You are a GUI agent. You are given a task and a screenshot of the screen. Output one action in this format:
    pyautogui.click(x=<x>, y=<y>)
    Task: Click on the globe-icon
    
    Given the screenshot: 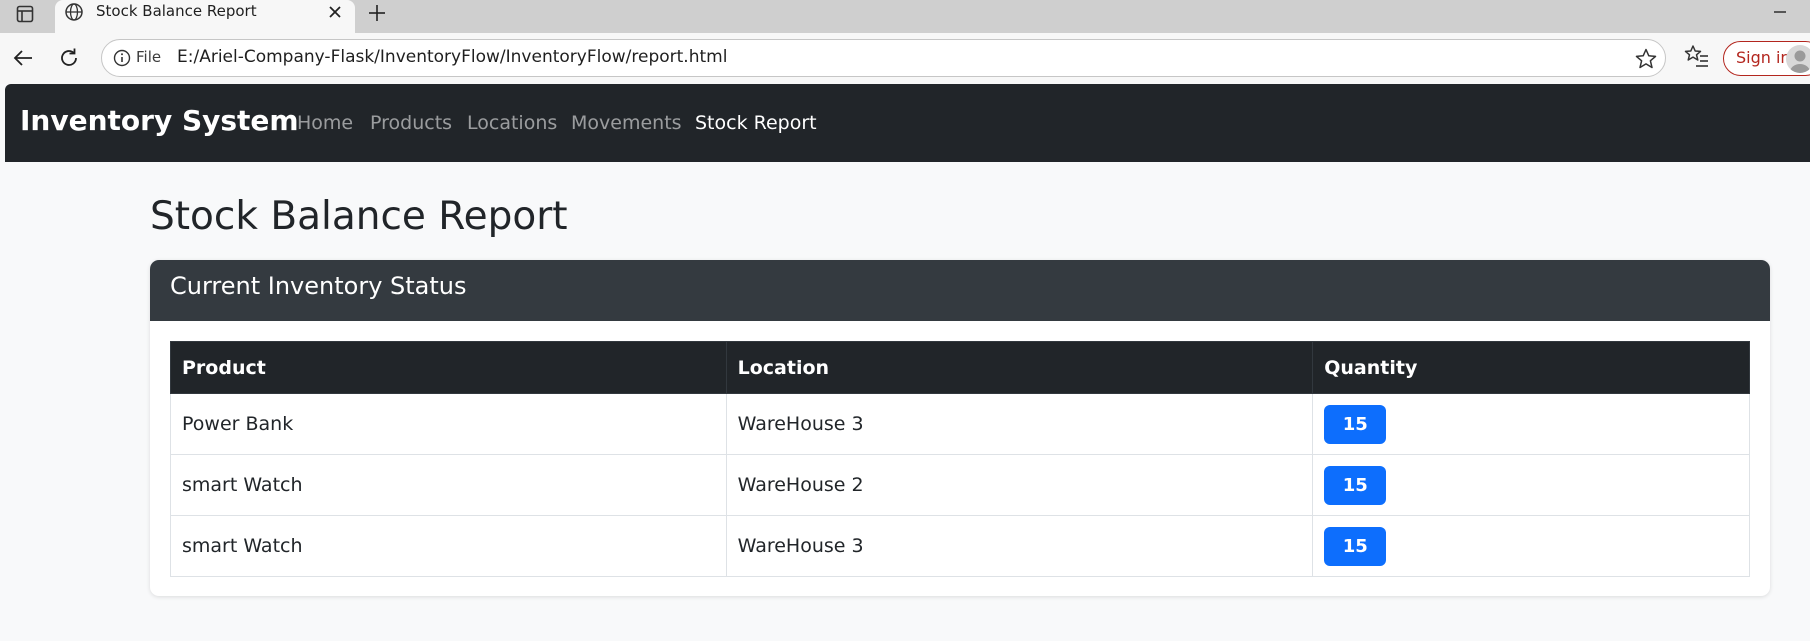 What is the action you would take?
    pyautogui.click(x=74, y=12)
    